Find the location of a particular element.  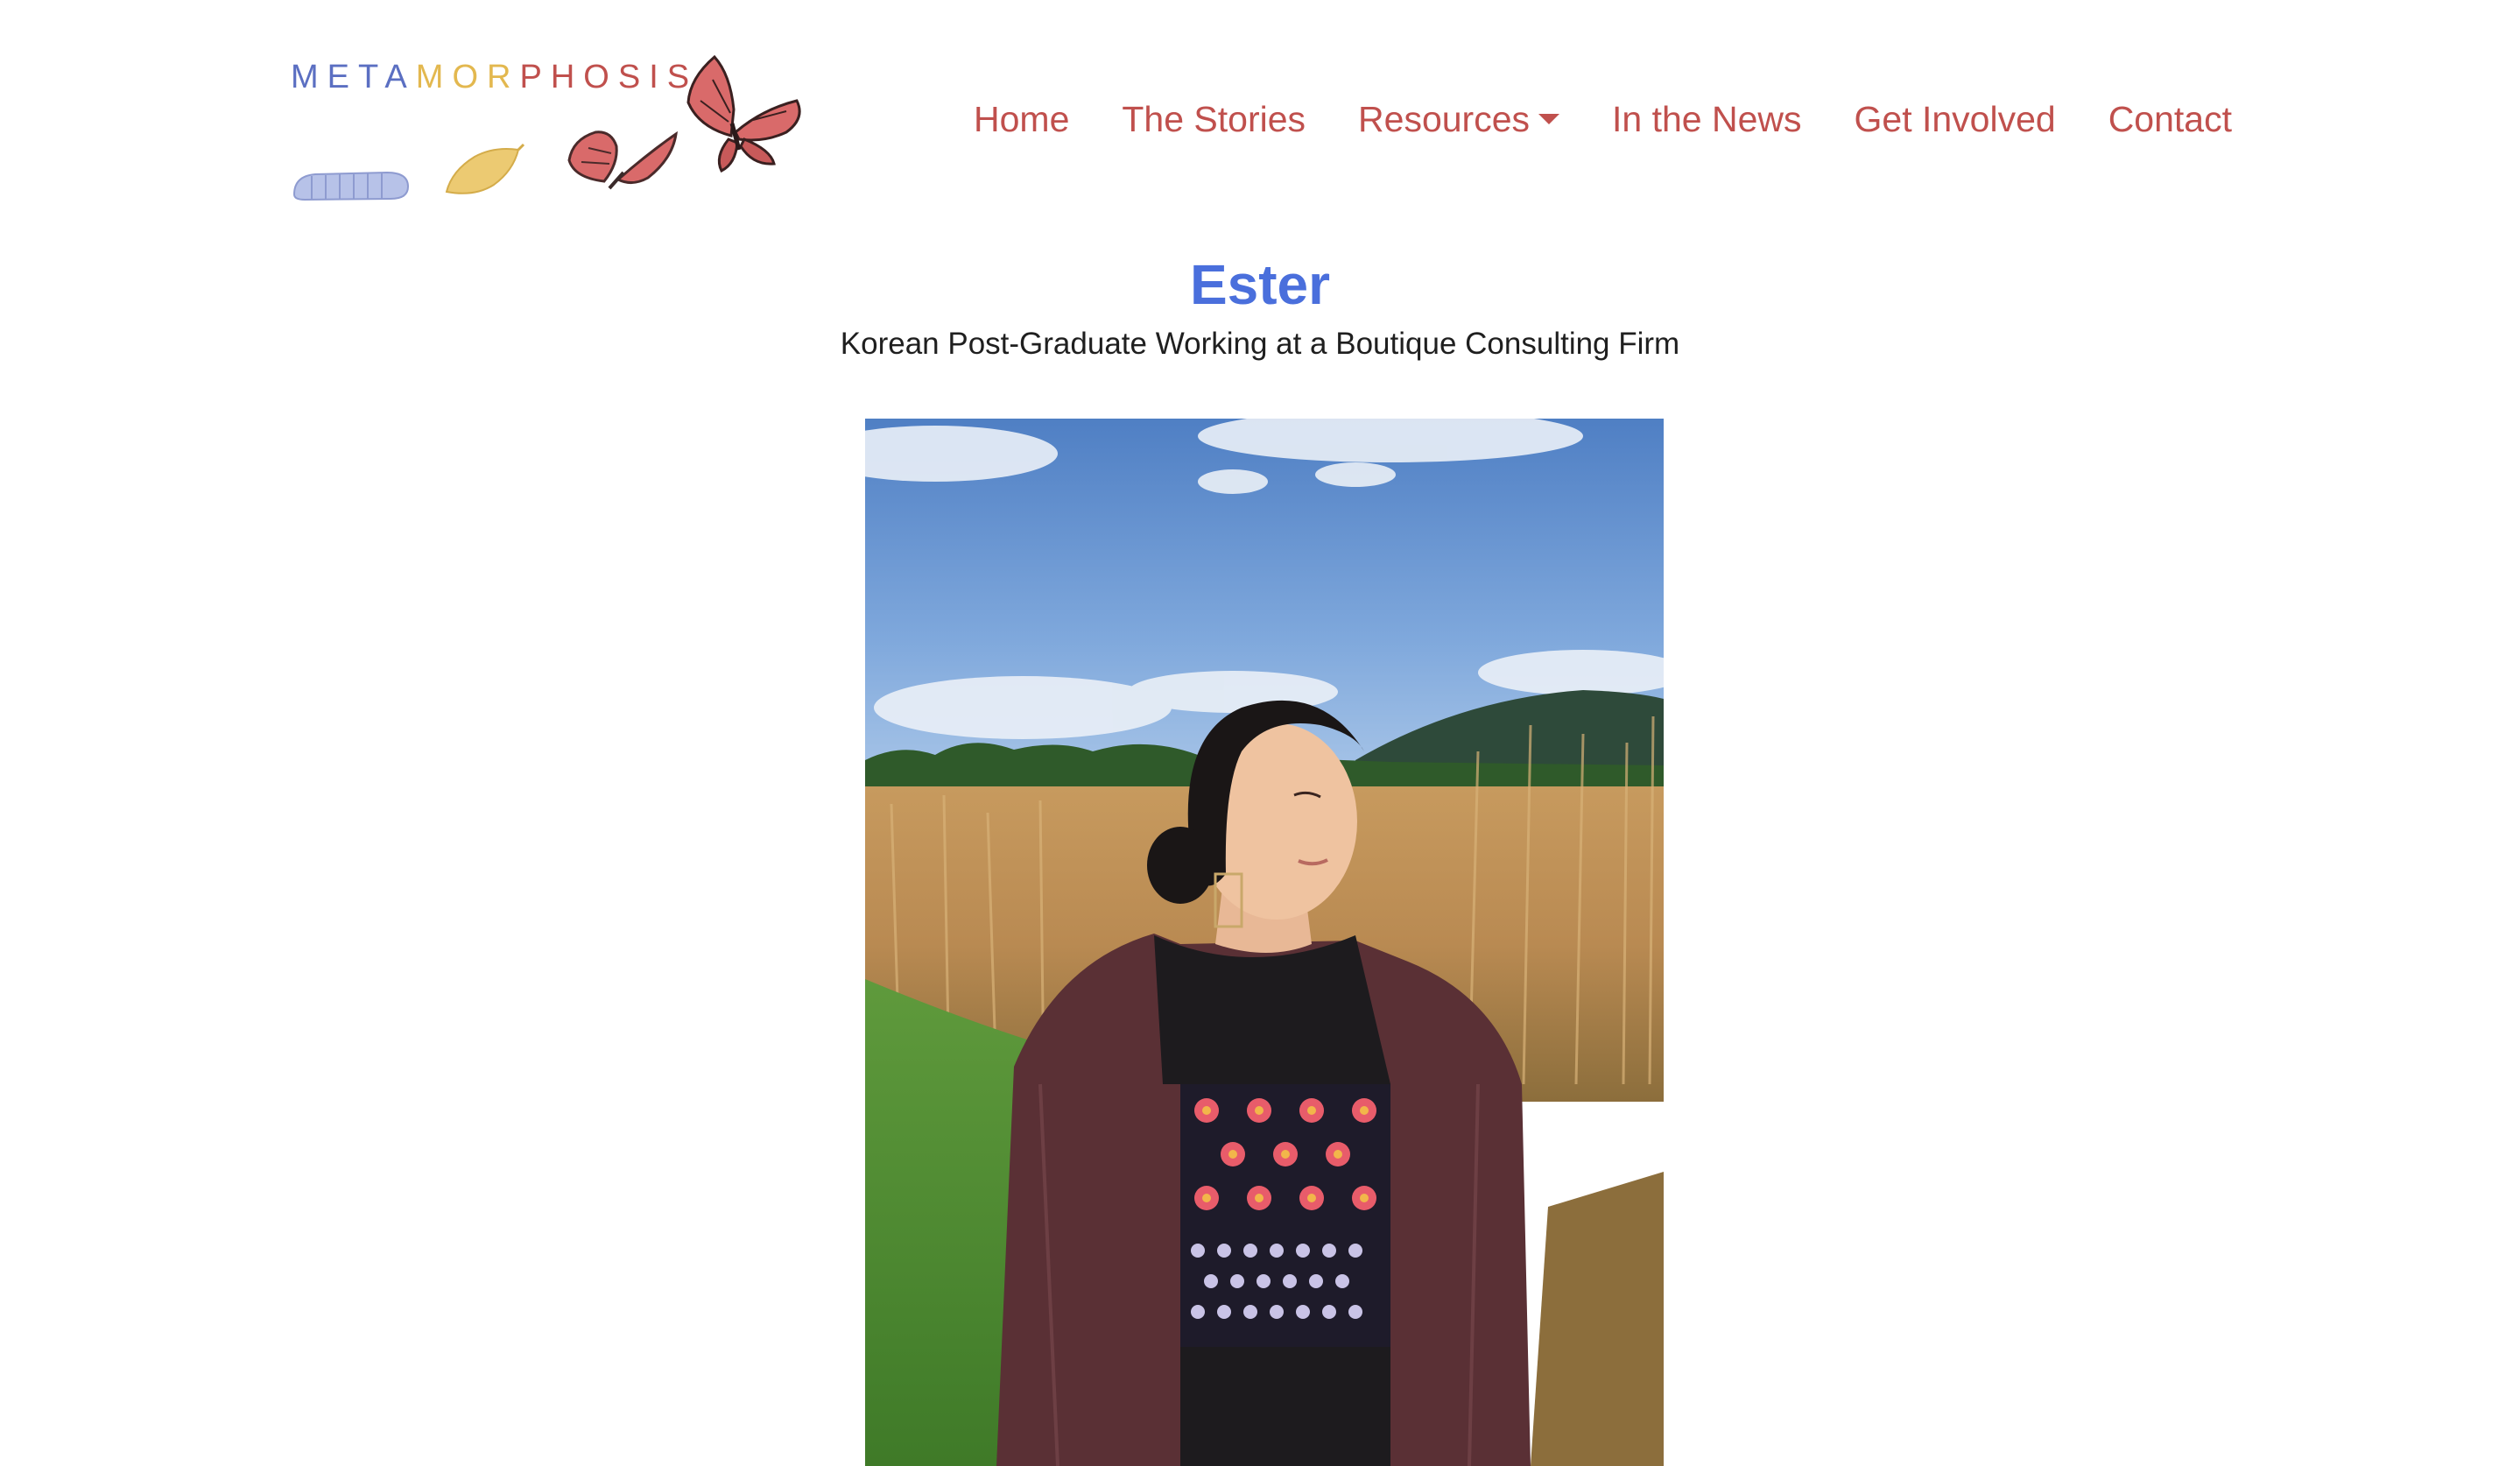

caterpillar-icon is located at coordinates (351, 186).